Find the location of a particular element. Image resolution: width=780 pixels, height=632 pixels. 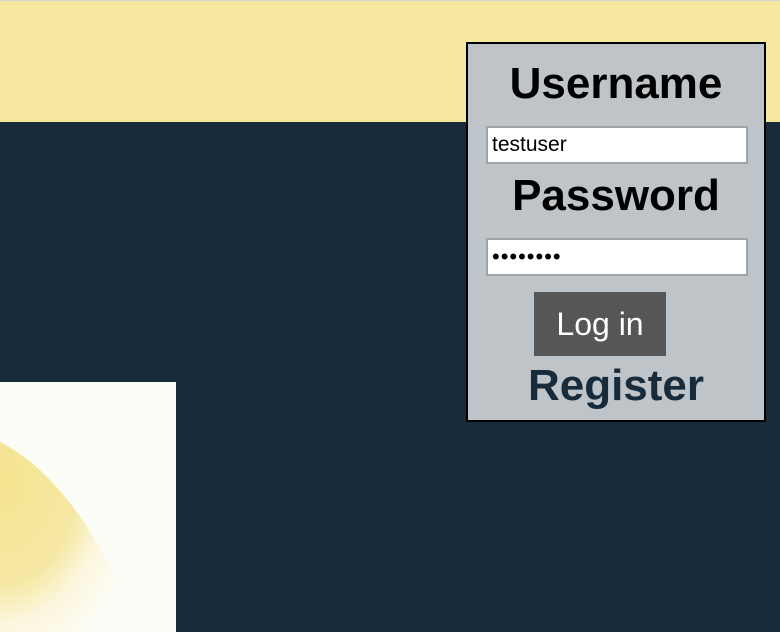

username-label: Username is located at coordinates (616, 83).